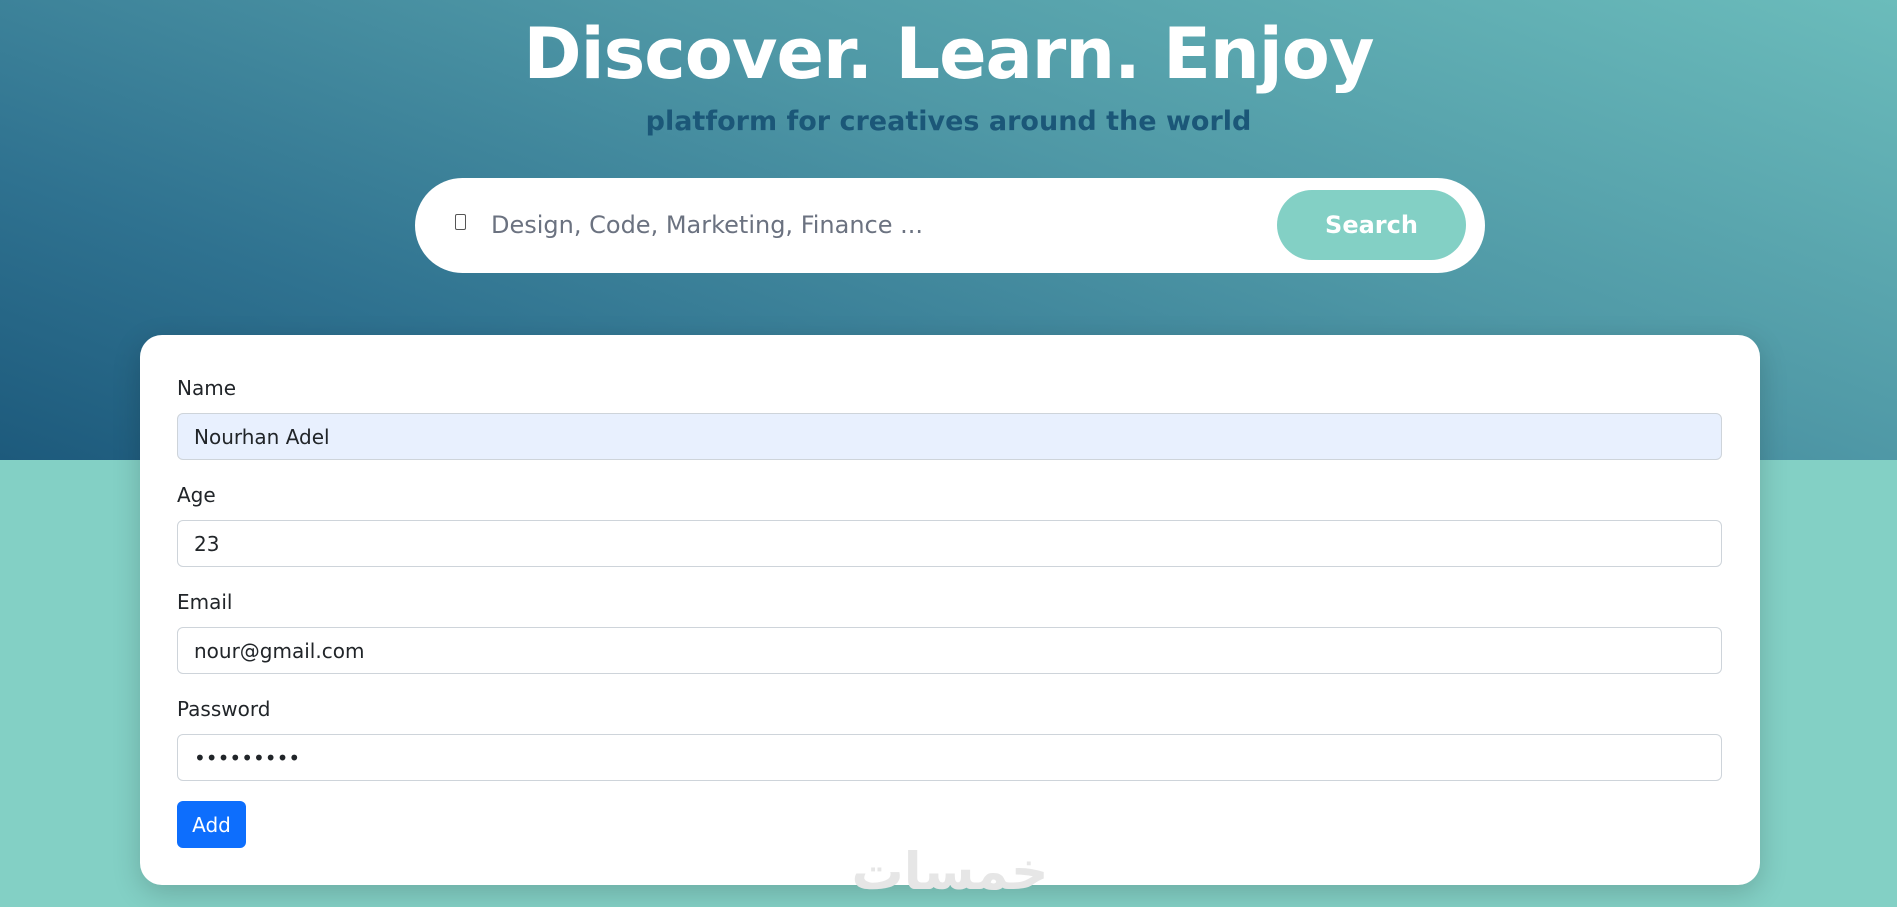  I want to click on hero-subtitle: platform for creatives around the world, so click(948, 121).